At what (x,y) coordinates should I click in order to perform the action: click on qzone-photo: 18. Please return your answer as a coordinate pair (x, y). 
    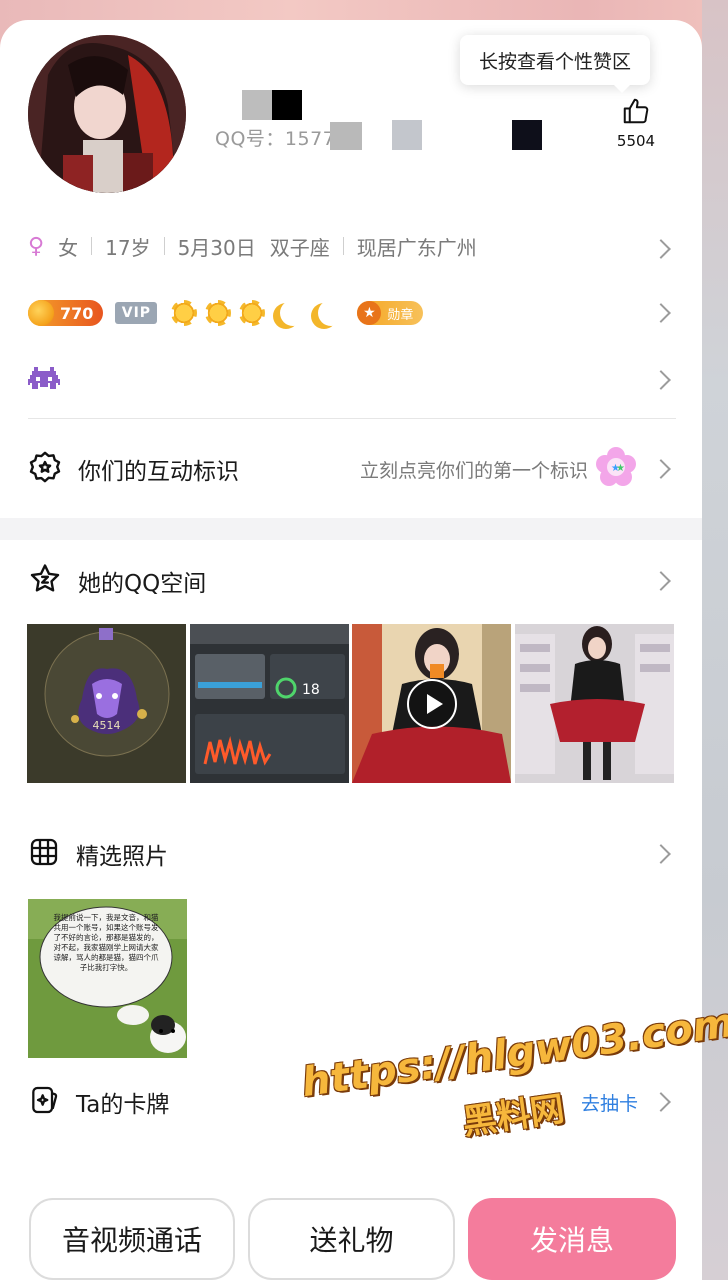
    Looking at the image, I should click on (269, 703).